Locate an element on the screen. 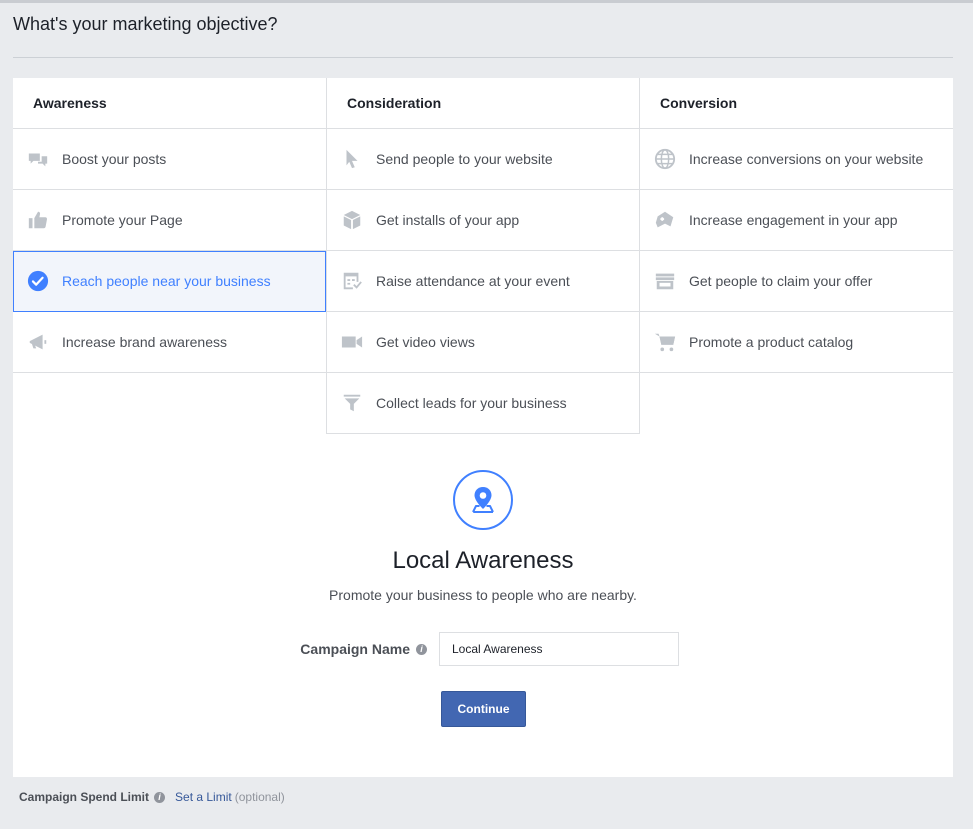 The height and width of the screenshot is (829, 973). objective-promote-page: Promote your Page is located at coordinates (169, 220).